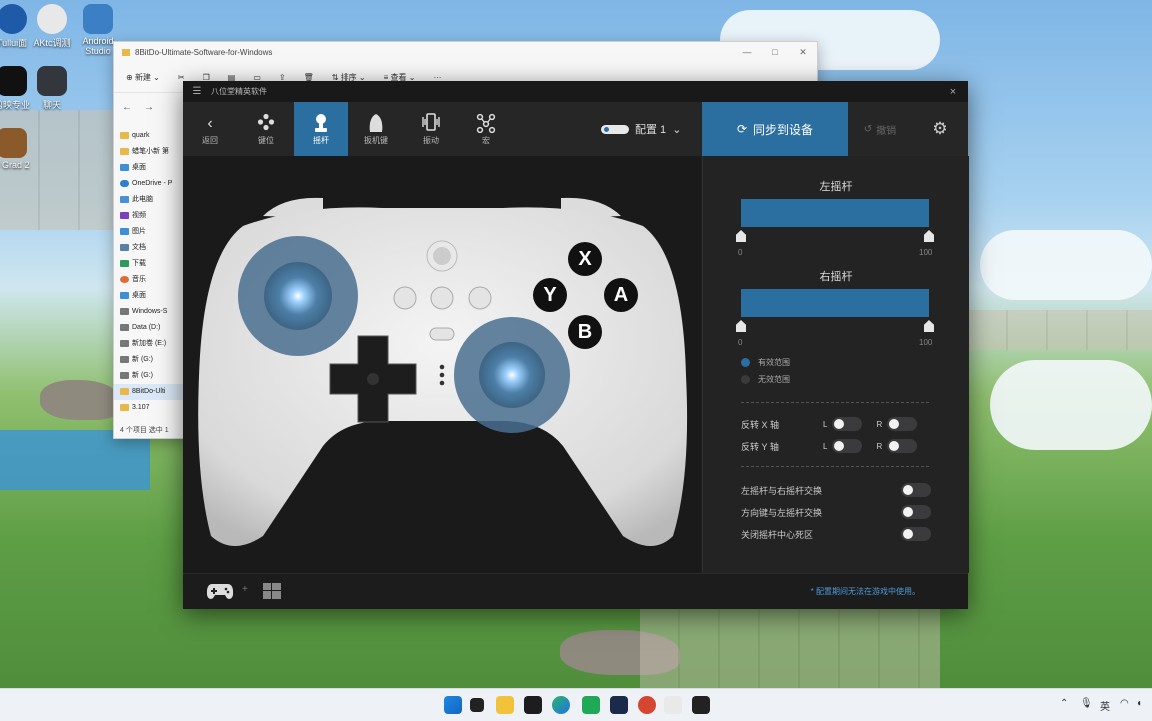 The image size is (1152, 721). Describe the element at coordinates (124, 231) in the screenshot. I see `picture-icon` at that location.